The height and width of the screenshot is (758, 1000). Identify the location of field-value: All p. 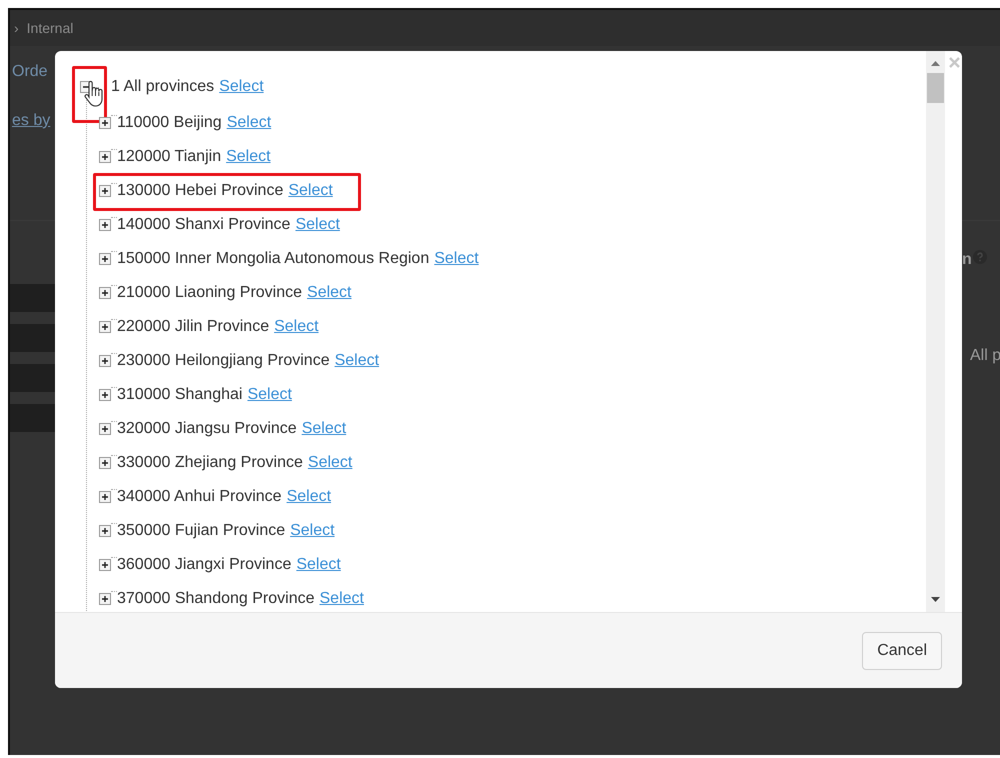
(985, 356).